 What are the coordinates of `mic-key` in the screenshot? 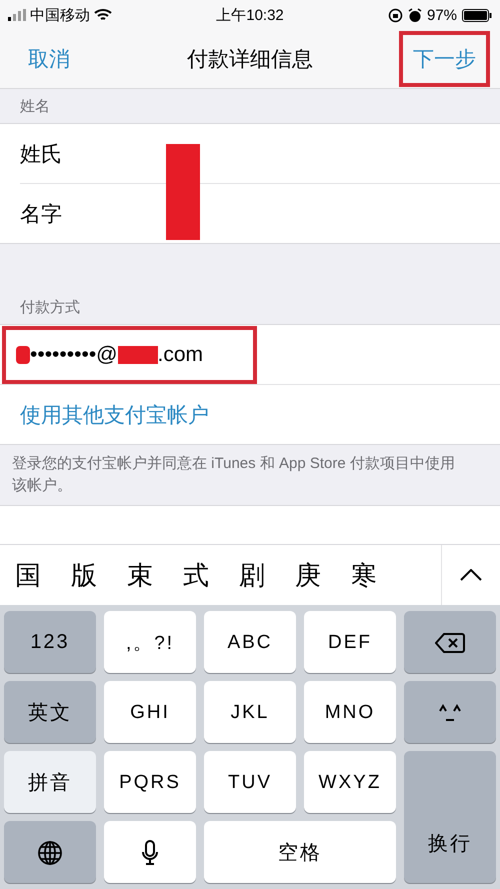 It's located at (150, 852).